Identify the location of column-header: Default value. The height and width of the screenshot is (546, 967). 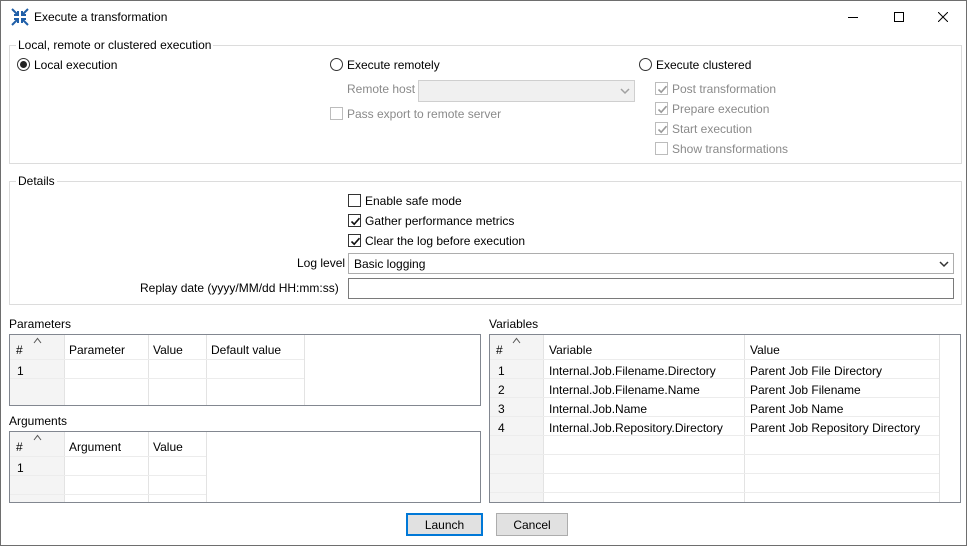
(246, 350).